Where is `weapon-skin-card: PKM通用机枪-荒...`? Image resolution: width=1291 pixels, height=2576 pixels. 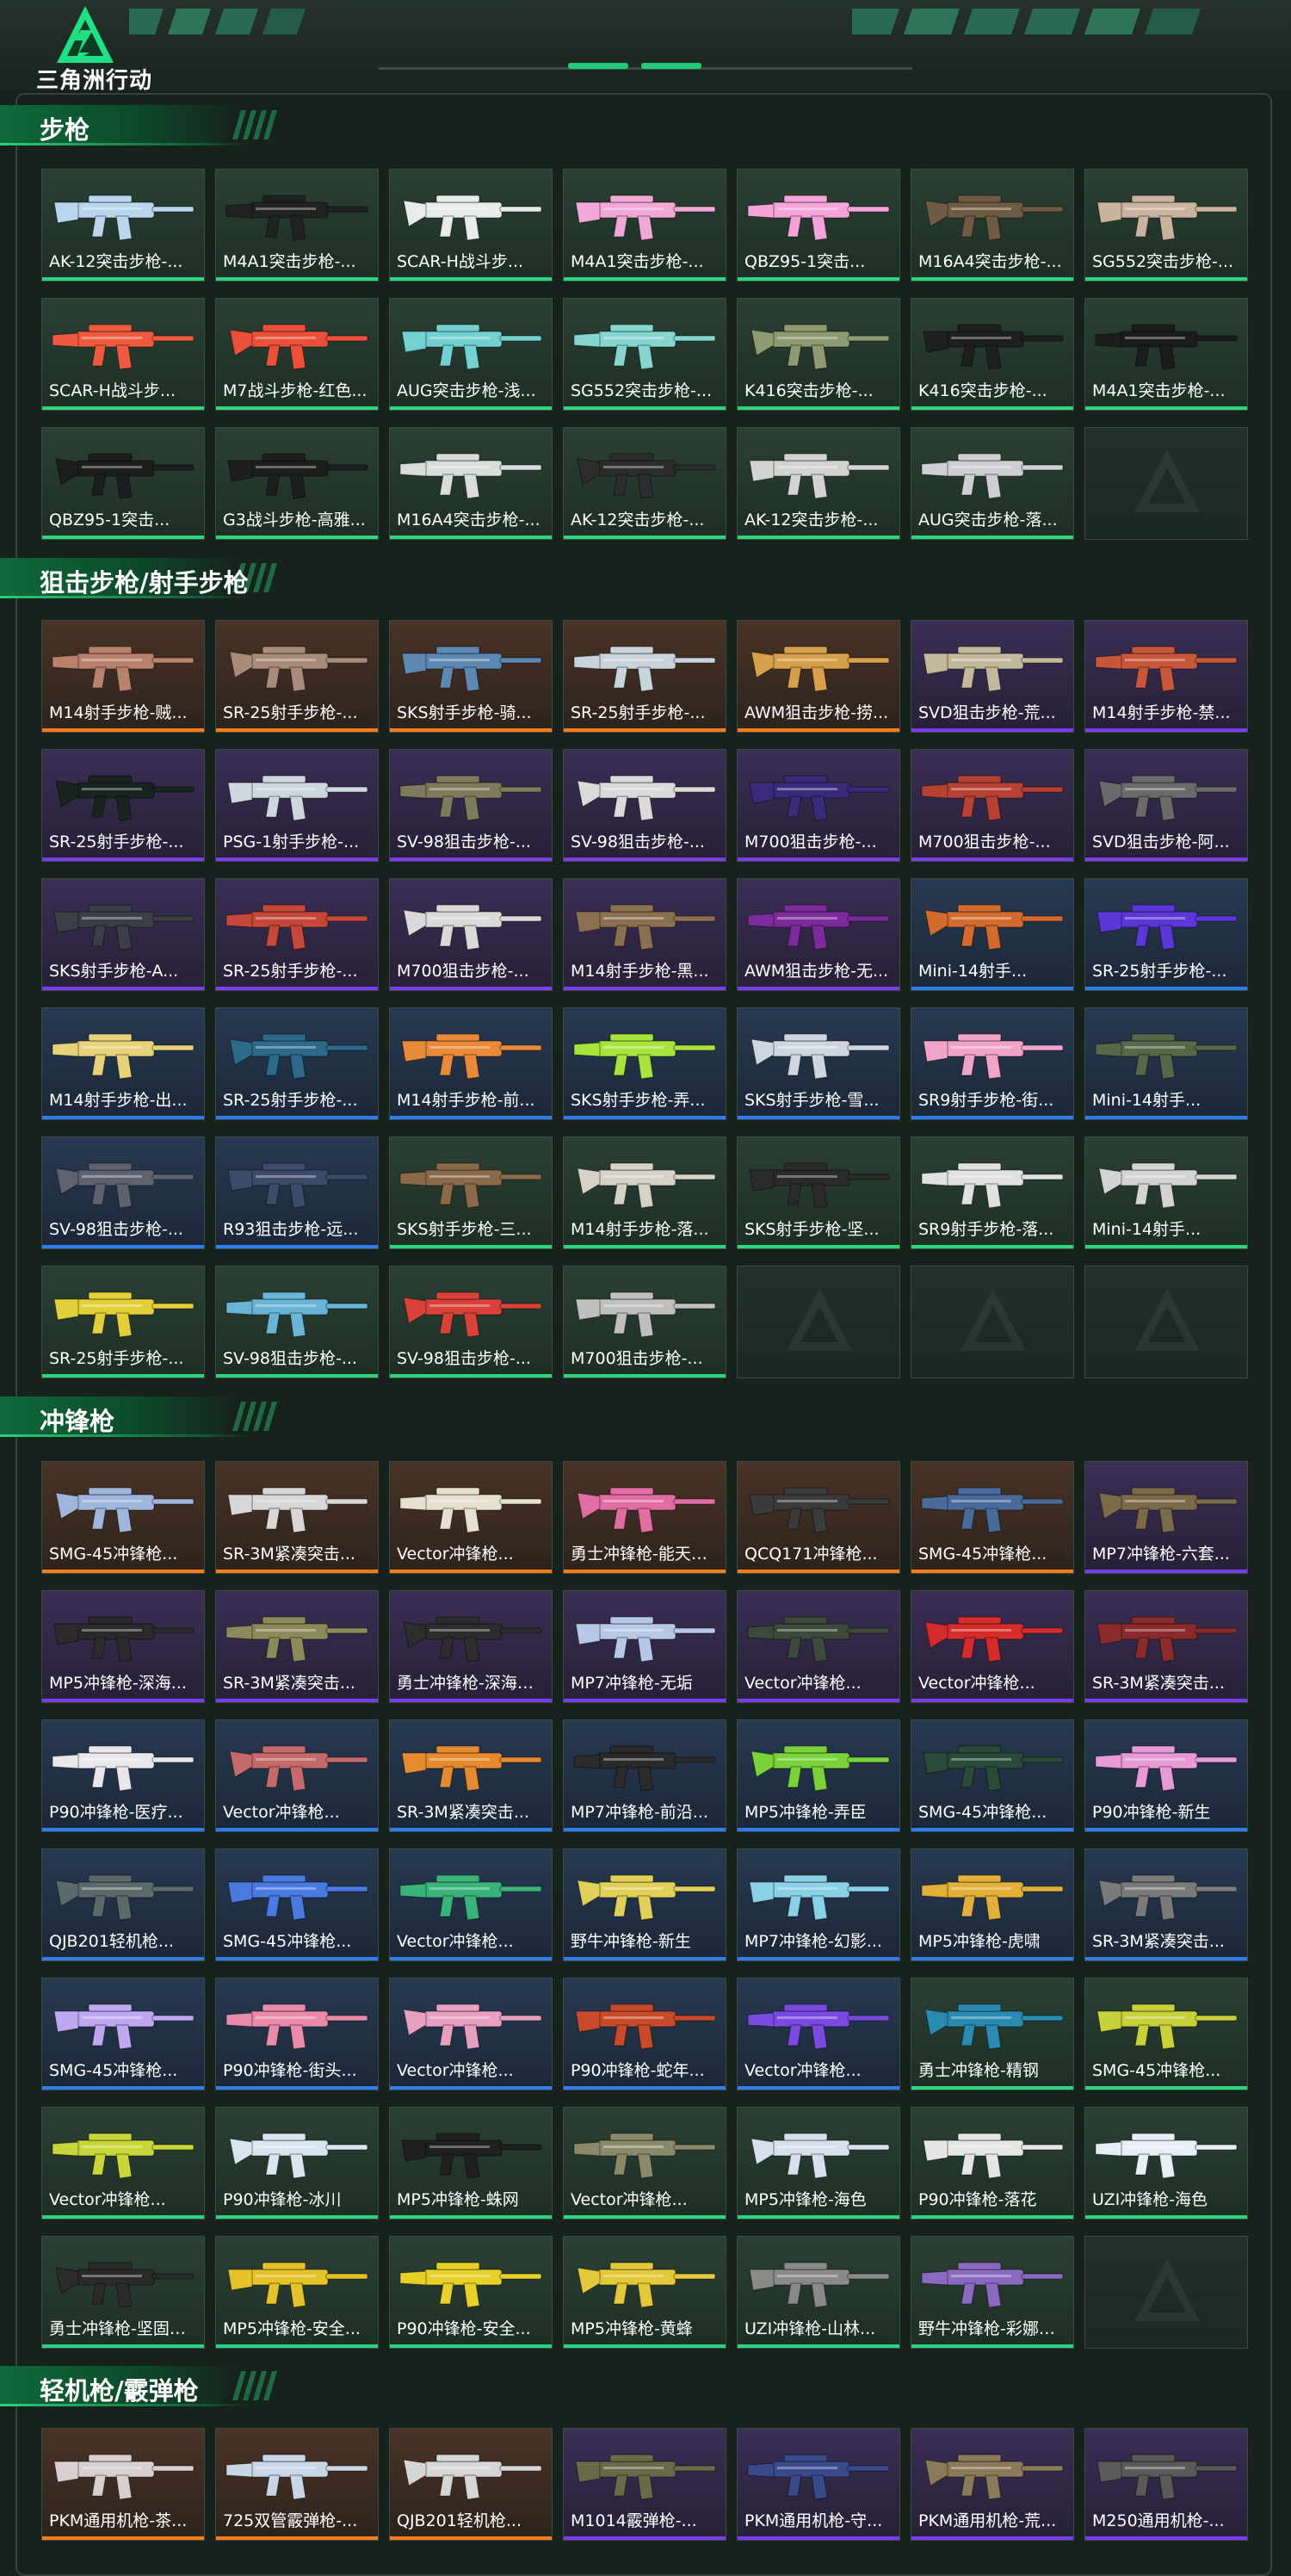 weapon-skin-card: PKM通用机枪-荒... is located at coordinates (993, 2485).